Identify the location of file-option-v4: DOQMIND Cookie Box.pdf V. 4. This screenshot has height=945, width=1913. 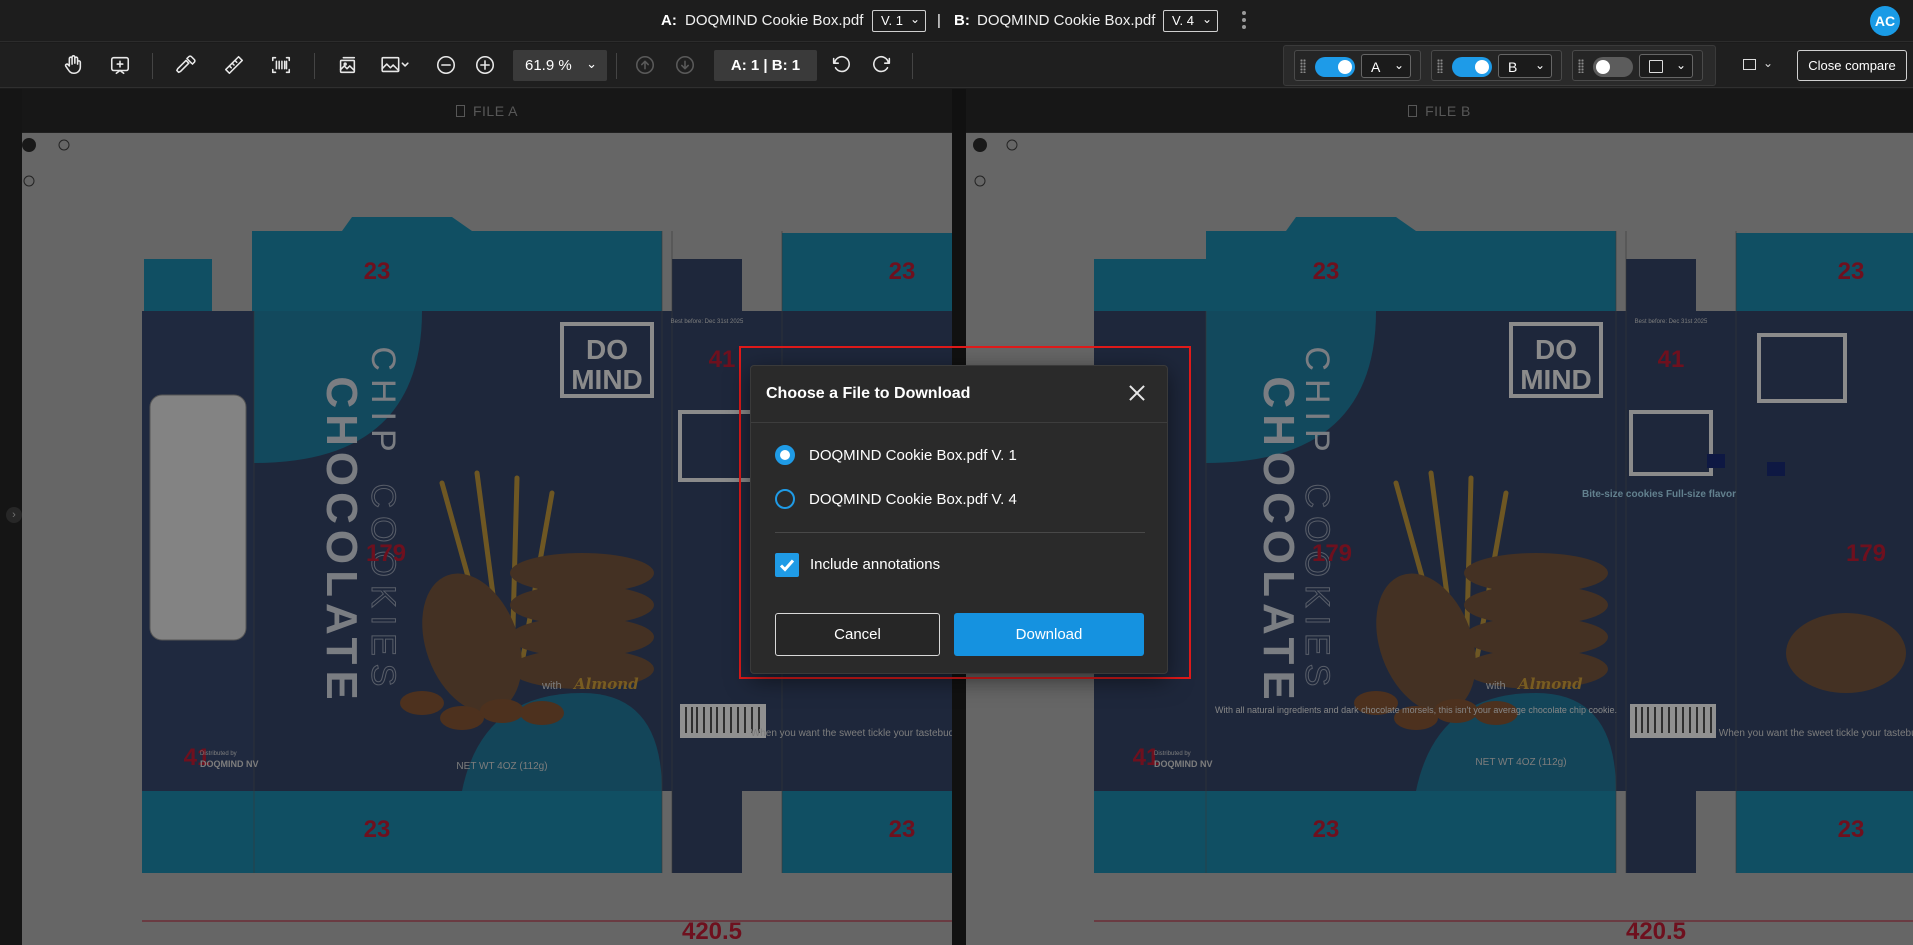
(896, 499).